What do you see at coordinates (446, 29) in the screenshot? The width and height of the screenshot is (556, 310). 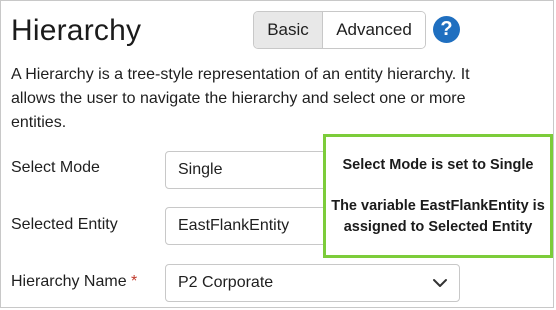 I see `help-icon: ?` at bounding box center [446, 29].